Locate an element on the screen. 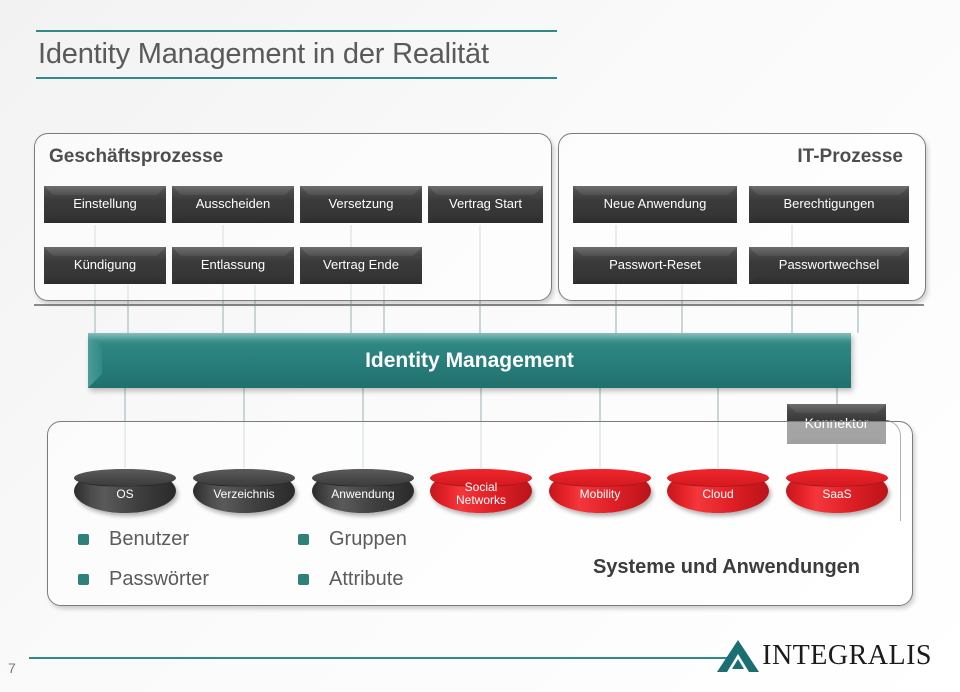 This screenshot has width=960, height=692. process-box-label: Vertrag Start is located at coordinates (485, 204).